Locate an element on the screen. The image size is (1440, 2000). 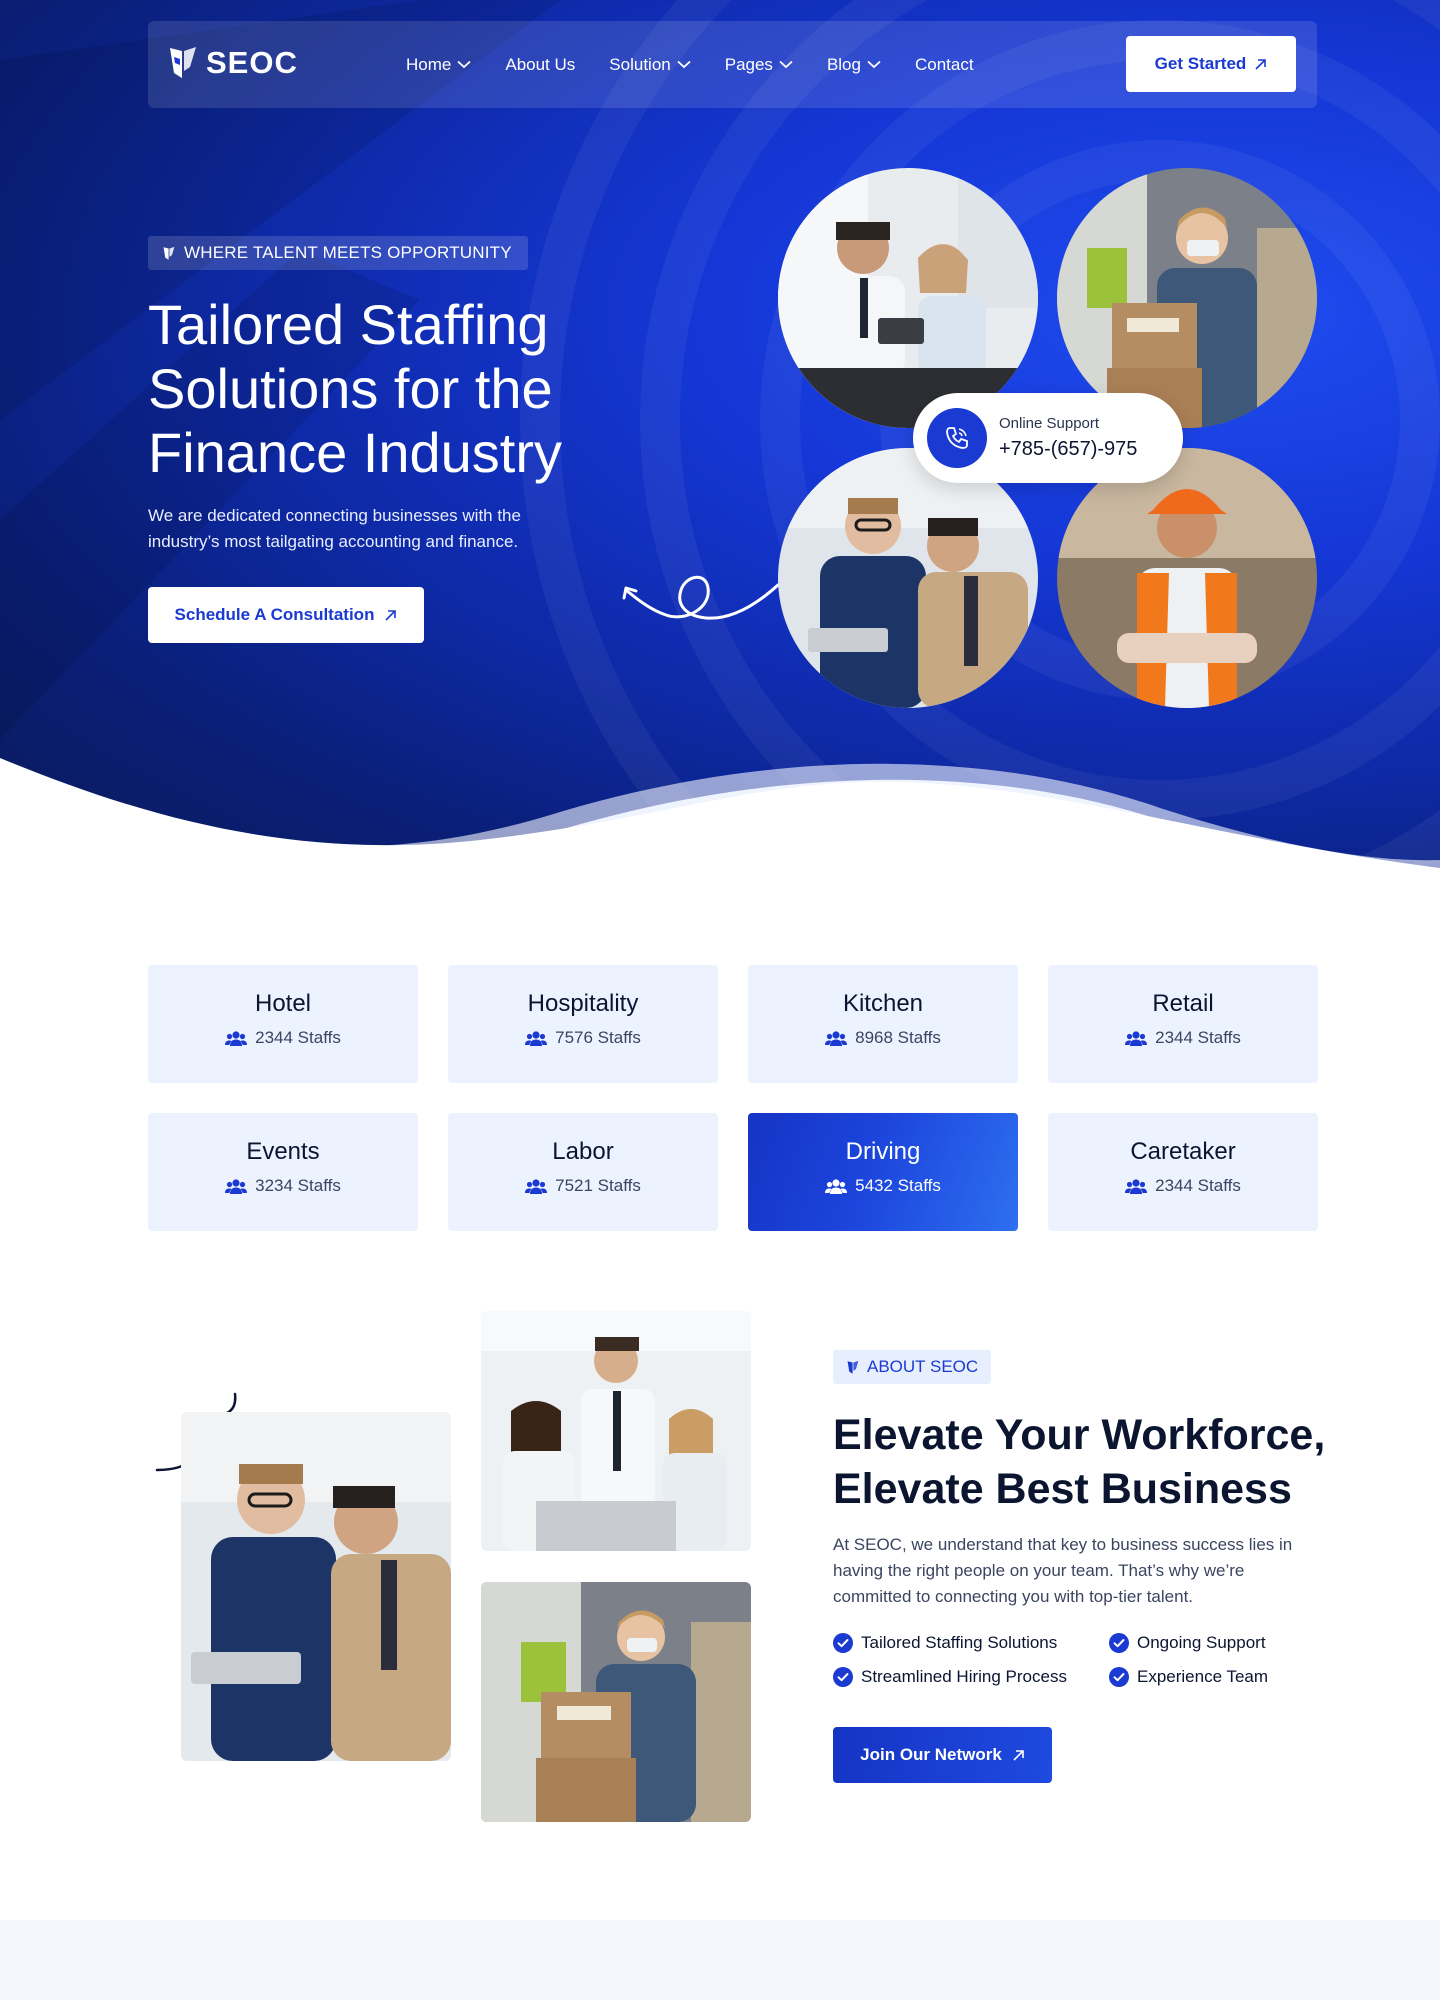
category-count-text: 3234 Staffs is located at coordinates (298, 1185).